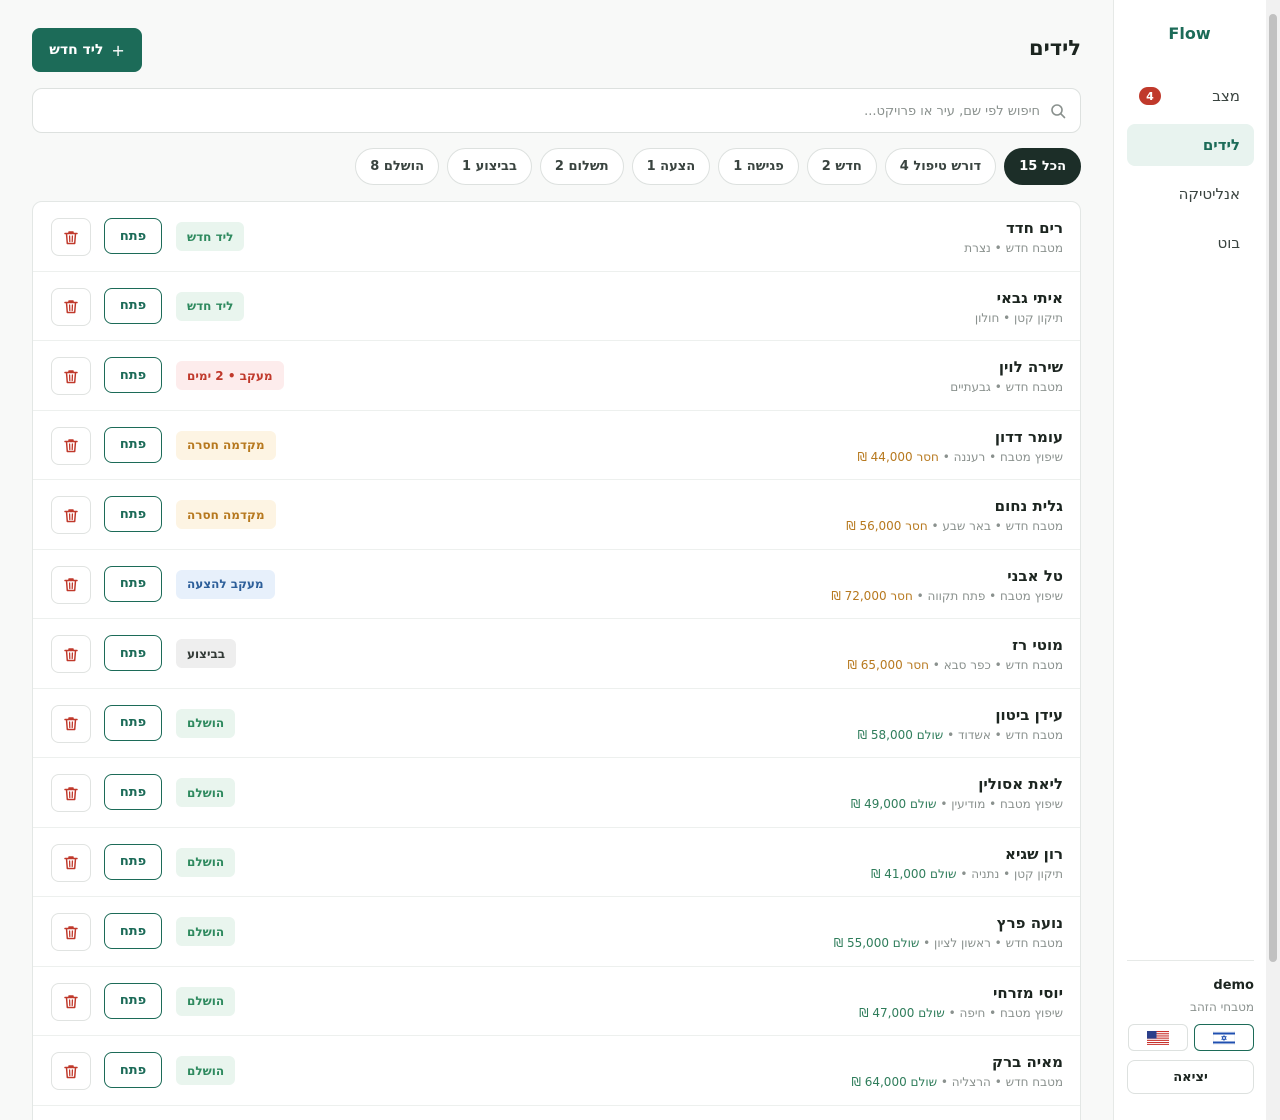  I want to click on search-input, so click(550, 111).